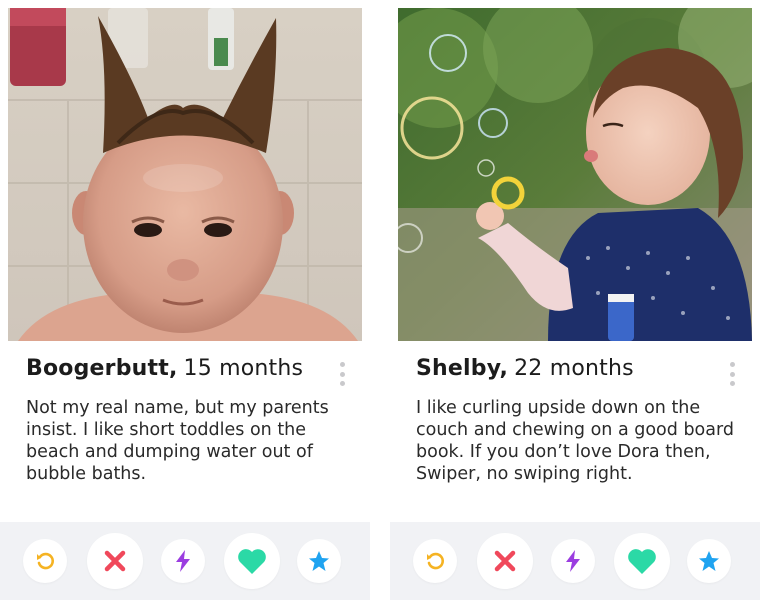 This screenshot has width=760, height=600. I want to click on profile-name-age: Shelby, 22 months, so click(525, 368).